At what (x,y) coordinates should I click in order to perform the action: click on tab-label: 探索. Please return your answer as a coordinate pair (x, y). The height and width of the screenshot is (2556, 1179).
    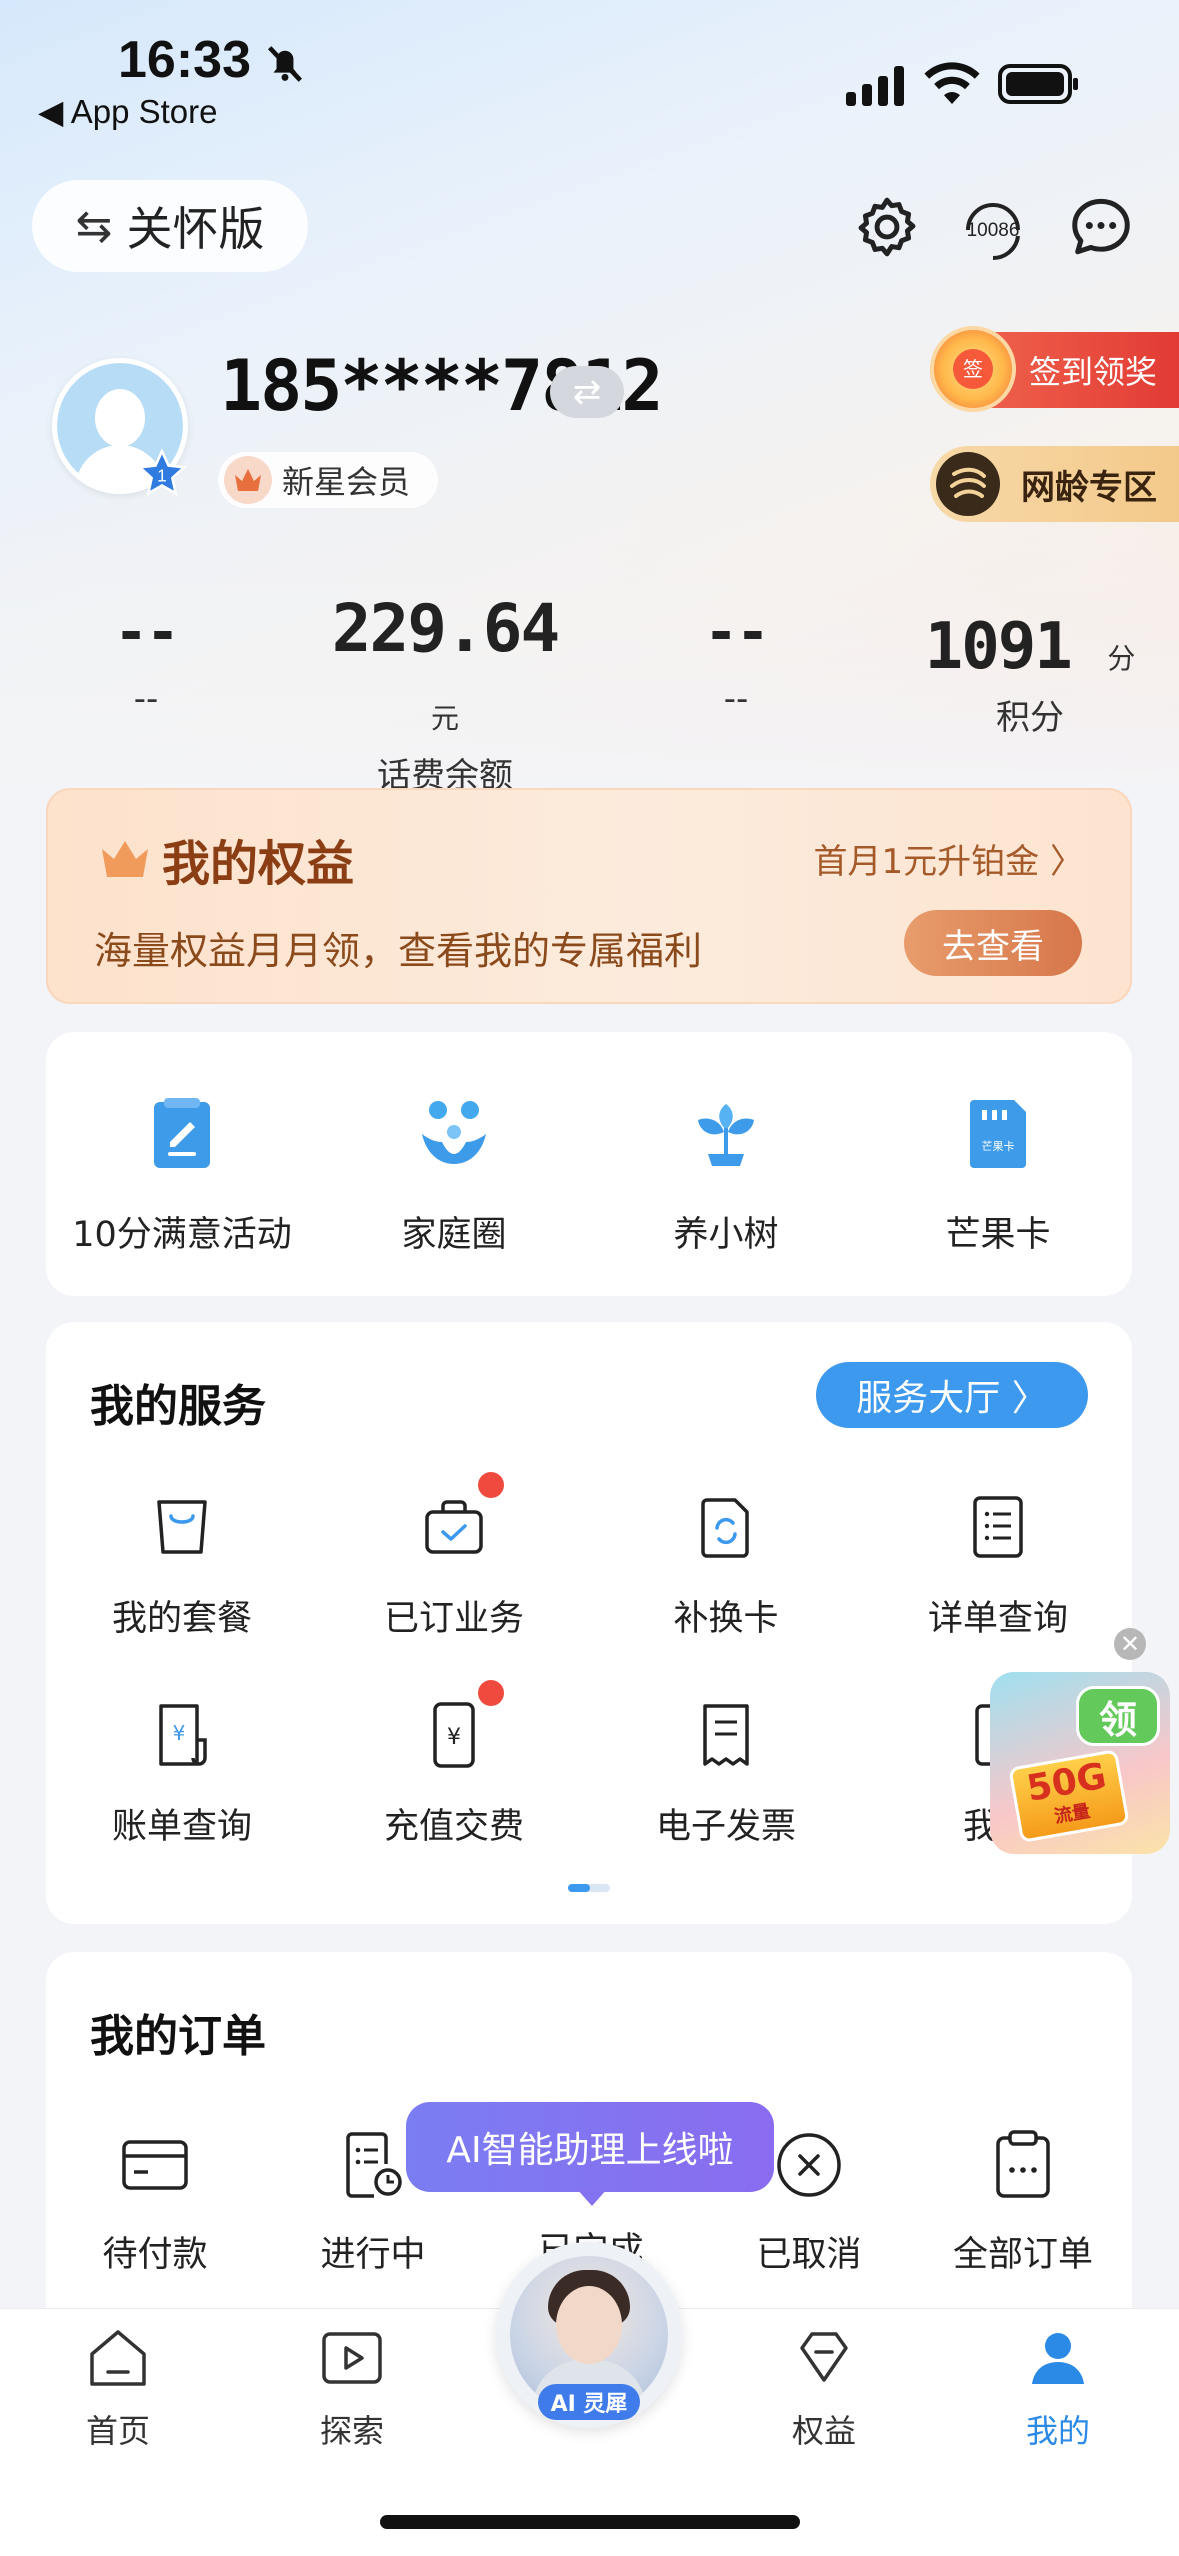
    Looking at the image, I should click on (351, 2431).